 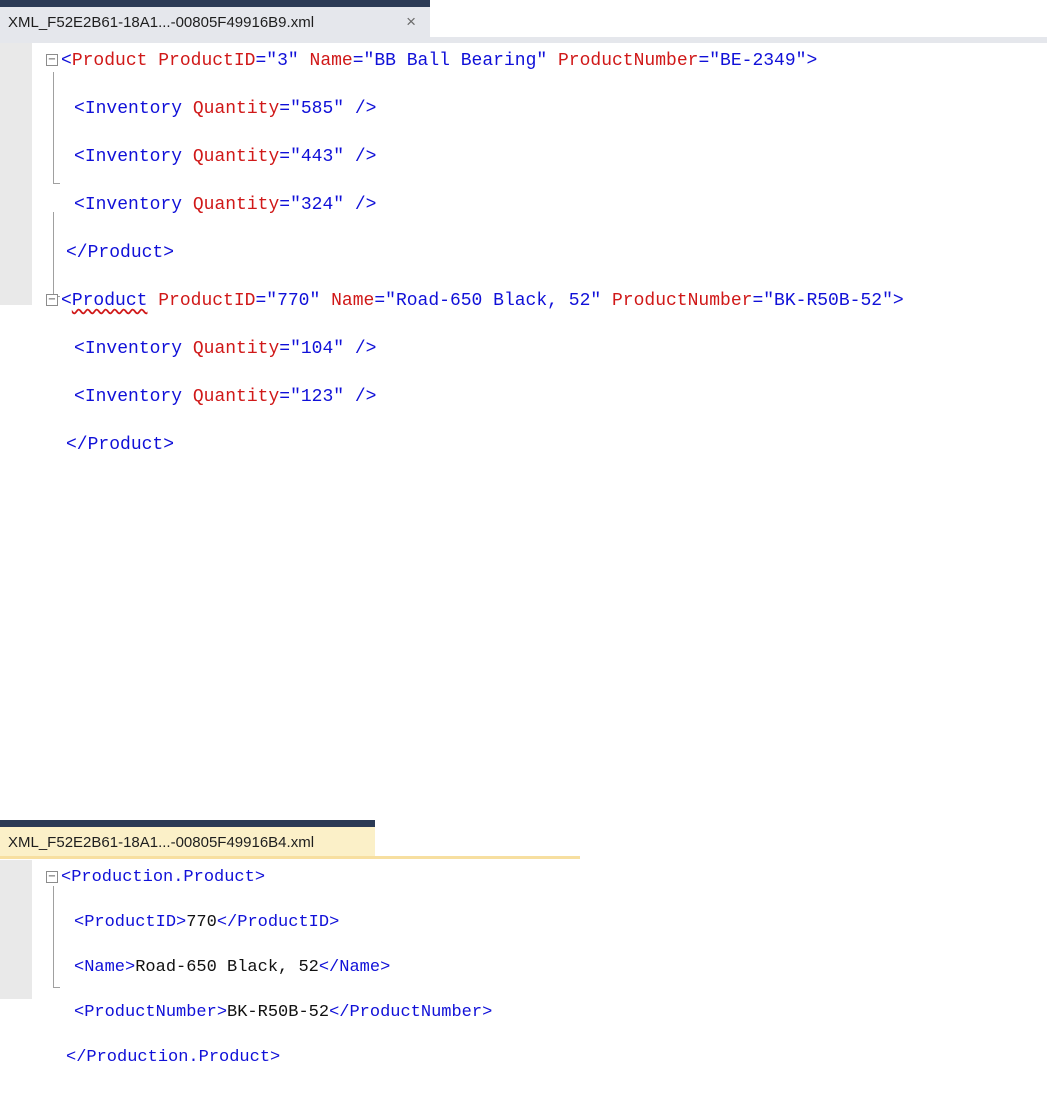 What do you see at coordinates (161, 22) in the screenshot?
I see `tab-title: XML_F52E2B61-18A1...-00805F49916B9.xml` at bounding box center [161, 22].